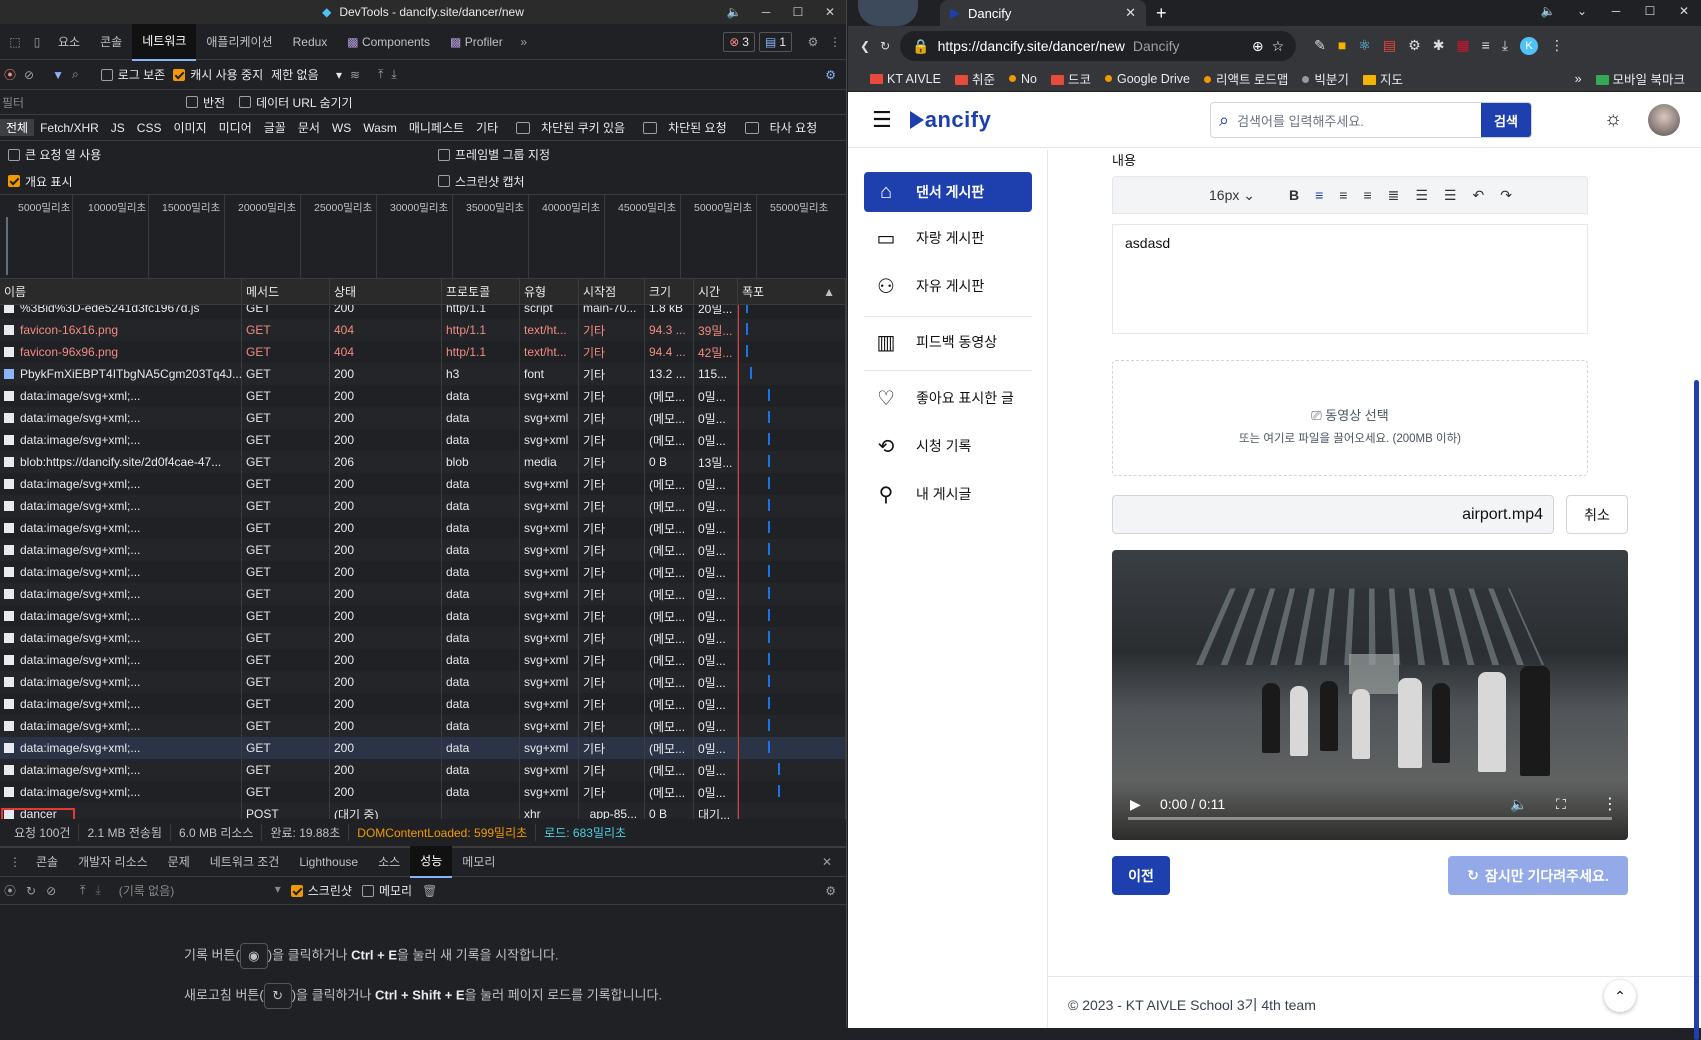 The image size is (1701, 1040). Describe the element at coordinates (69, 42) in the screenshot. I see `tab-elements: 요소` at that location.